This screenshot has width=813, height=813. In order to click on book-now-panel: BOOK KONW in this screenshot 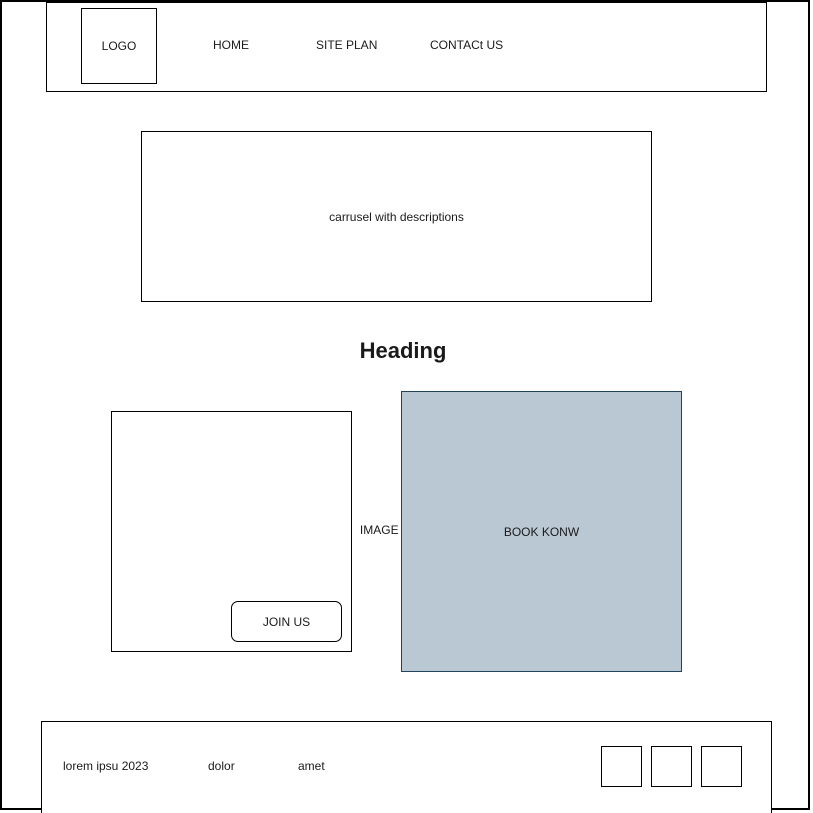, I will do `click(541, 531)`.